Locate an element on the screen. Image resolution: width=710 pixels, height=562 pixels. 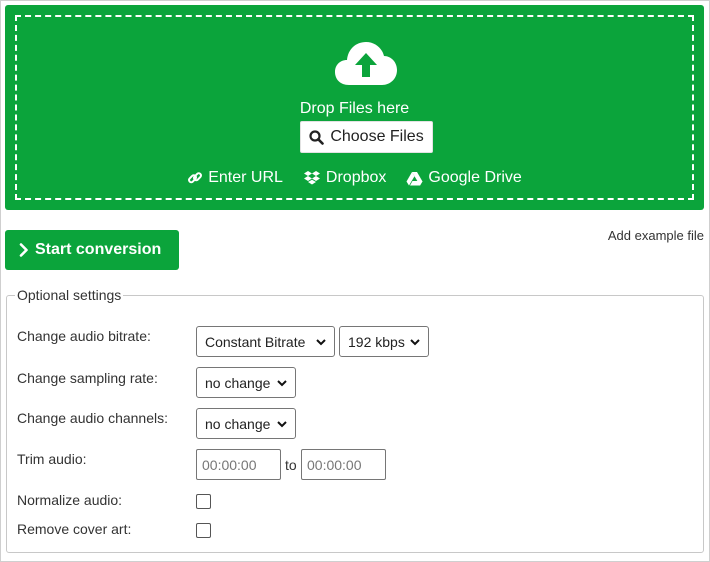
dropbox-label: Dropbox is located at coordinates (356, 177).